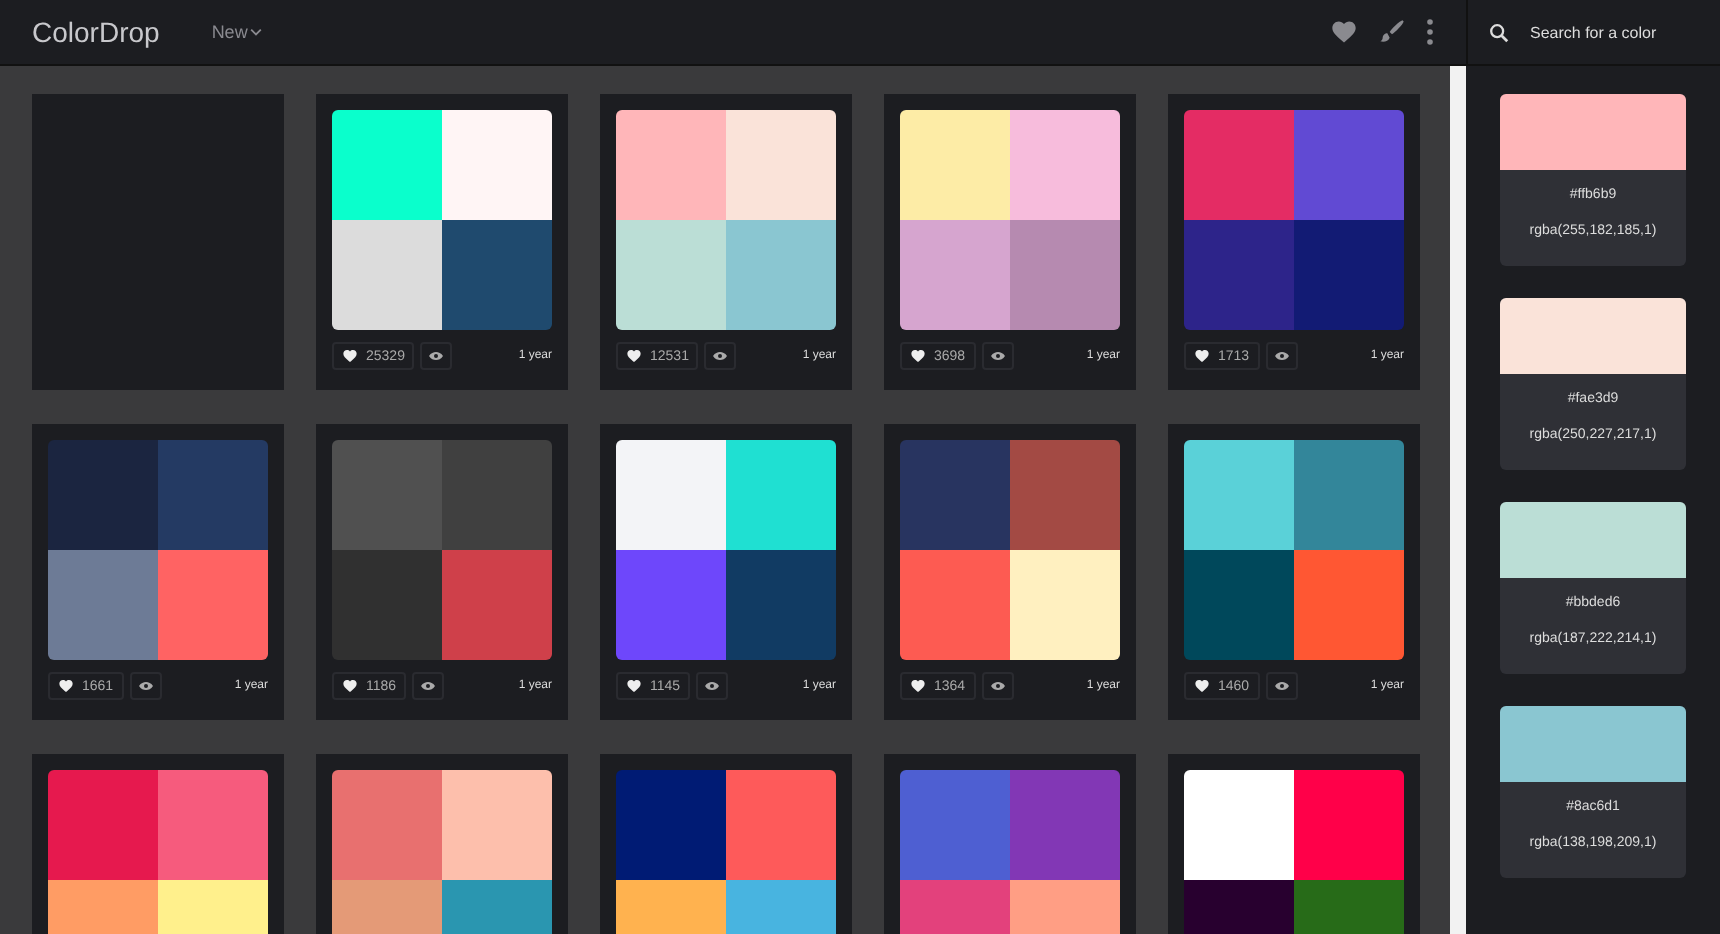 This screenshot has width=1720, height=934. I want to click on brush-button, so click(1392, 32).